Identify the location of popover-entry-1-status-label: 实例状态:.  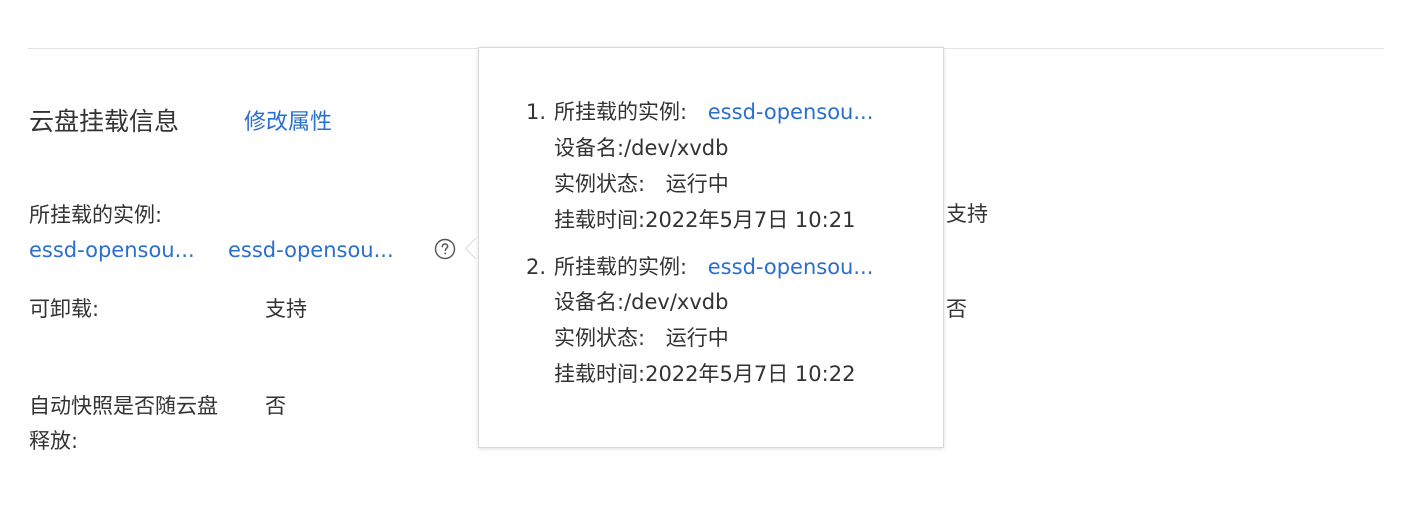
(600, 184).